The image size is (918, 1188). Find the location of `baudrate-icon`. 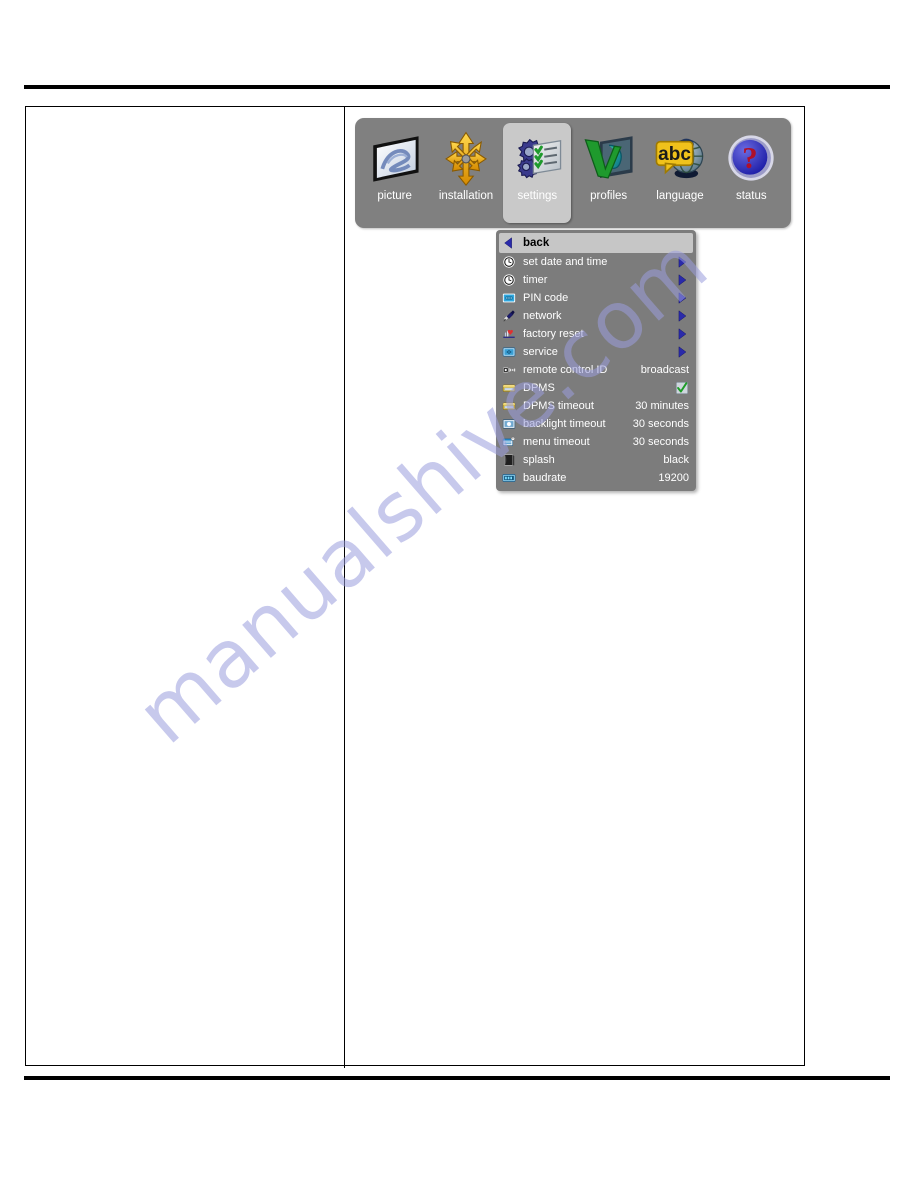

baudrate-icon is located at coordinates (512, 478).